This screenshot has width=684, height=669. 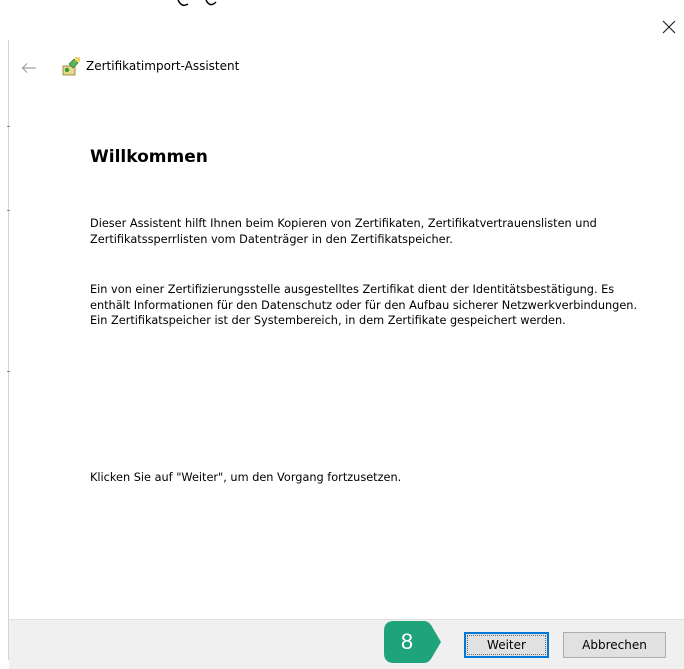 I want to click on close-button, so click(x=669, y=27).